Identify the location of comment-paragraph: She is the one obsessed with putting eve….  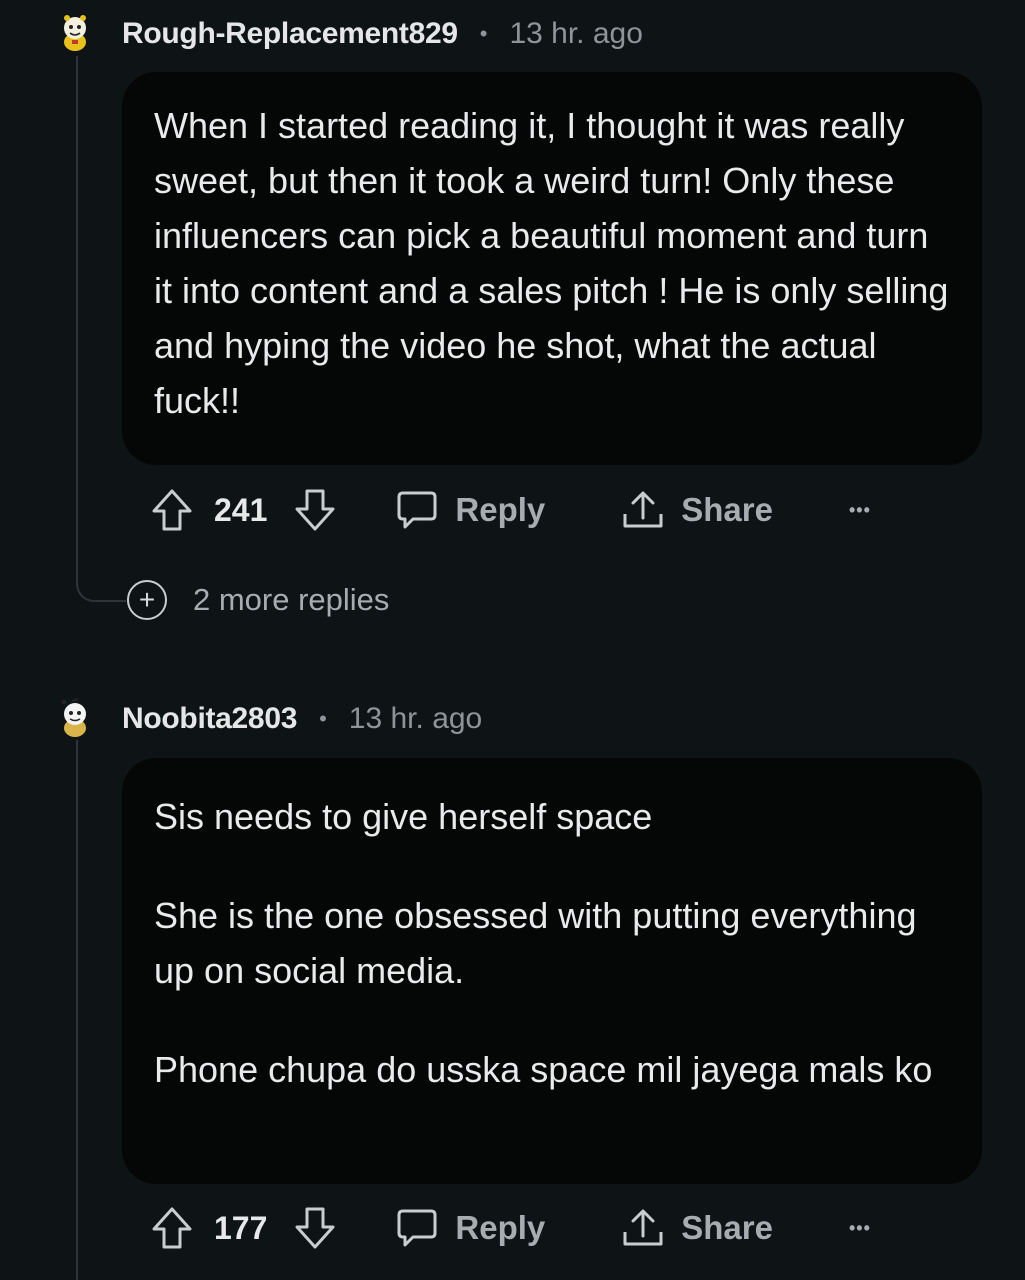
(535, 943).